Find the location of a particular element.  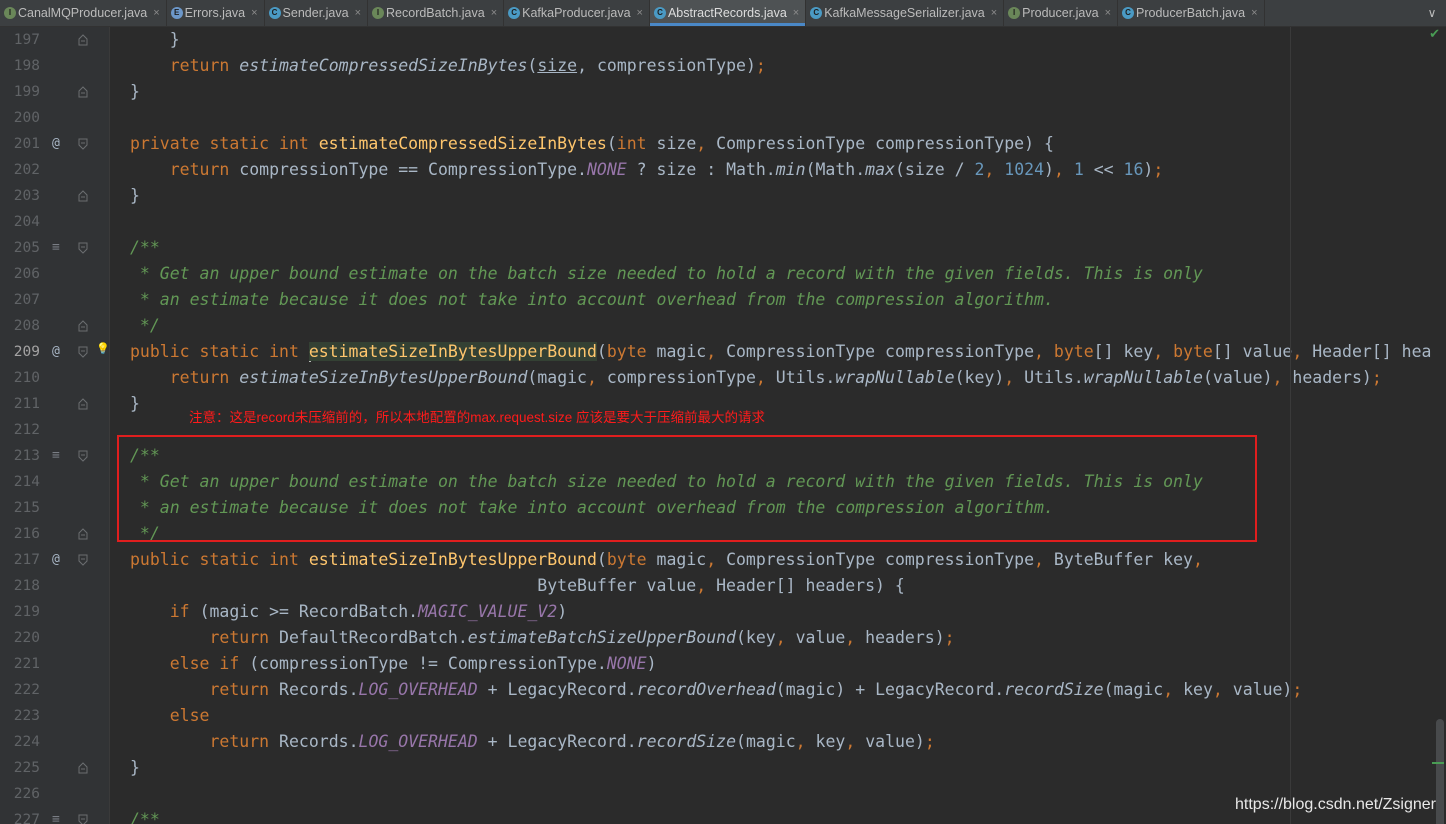

tab-canalmqproducer: I CanalMQProducer.java × is located at coordinates (83, 13).